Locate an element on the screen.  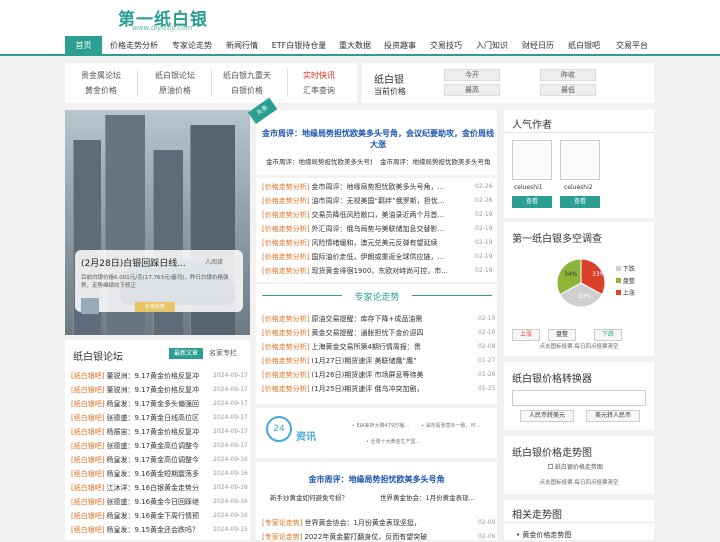
nav-news: 新闻行情 is located at coordinates (242, 46).